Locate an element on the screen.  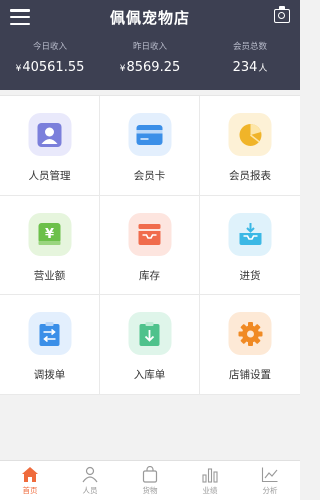
stats-row: 今日收入 ¥40561.55 昨日收入 ¥8569.25 会员总数 234人 is located at coordinates (150, 60).